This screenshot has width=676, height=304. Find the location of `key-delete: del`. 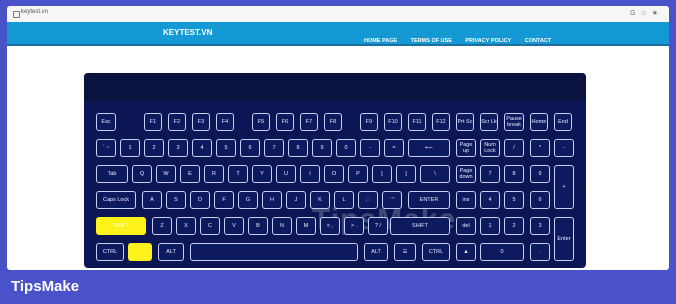

key-delete: del is located at coordinates (466, 226).